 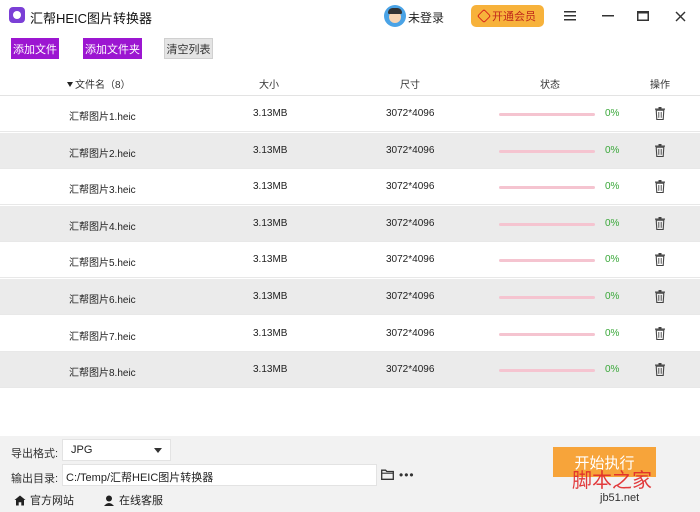 I want to click on table-row: 汇帮图片7.heic 3.13MB 3072*4096 0%, so click(x=350, y=334).